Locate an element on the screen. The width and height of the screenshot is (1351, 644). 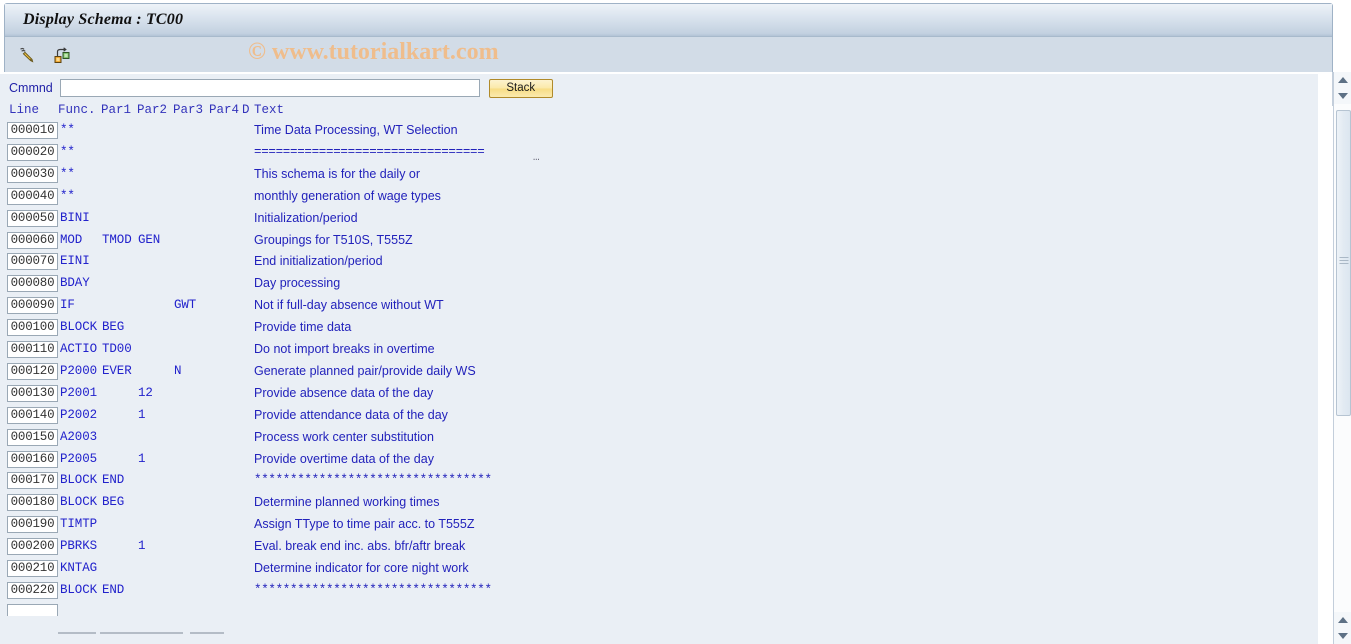
func-cell: IF is located at coordinates (67, 305).